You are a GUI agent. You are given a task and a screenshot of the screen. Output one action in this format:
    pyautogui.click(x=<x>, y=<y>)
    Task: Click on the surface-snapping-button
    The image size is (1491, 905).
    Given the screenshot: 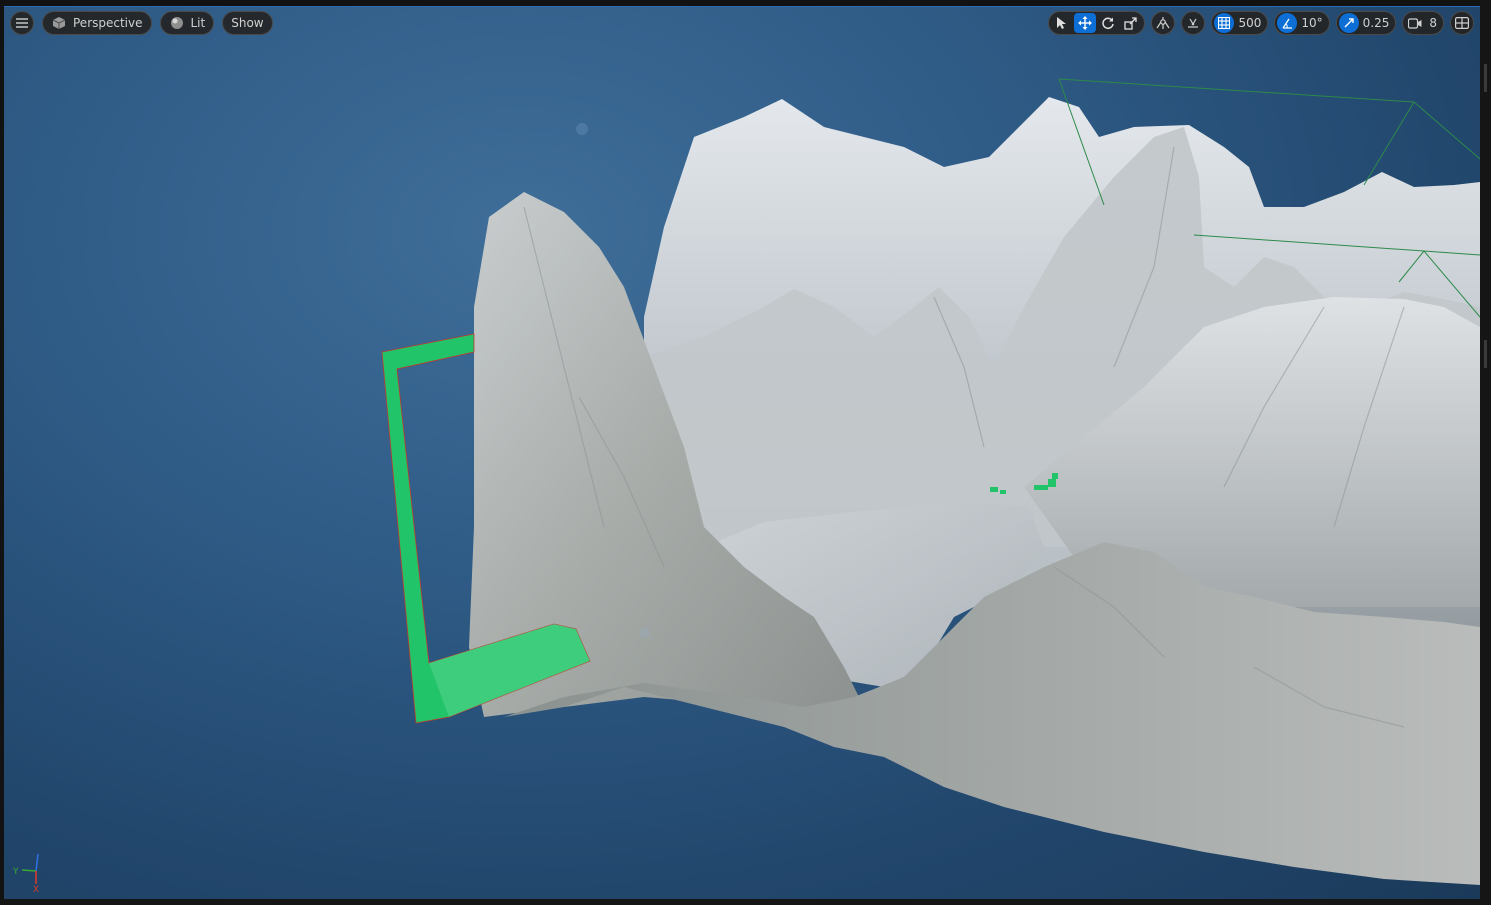 What is the action you would take?
    pyautogui.click(x=1193, y=23)
    